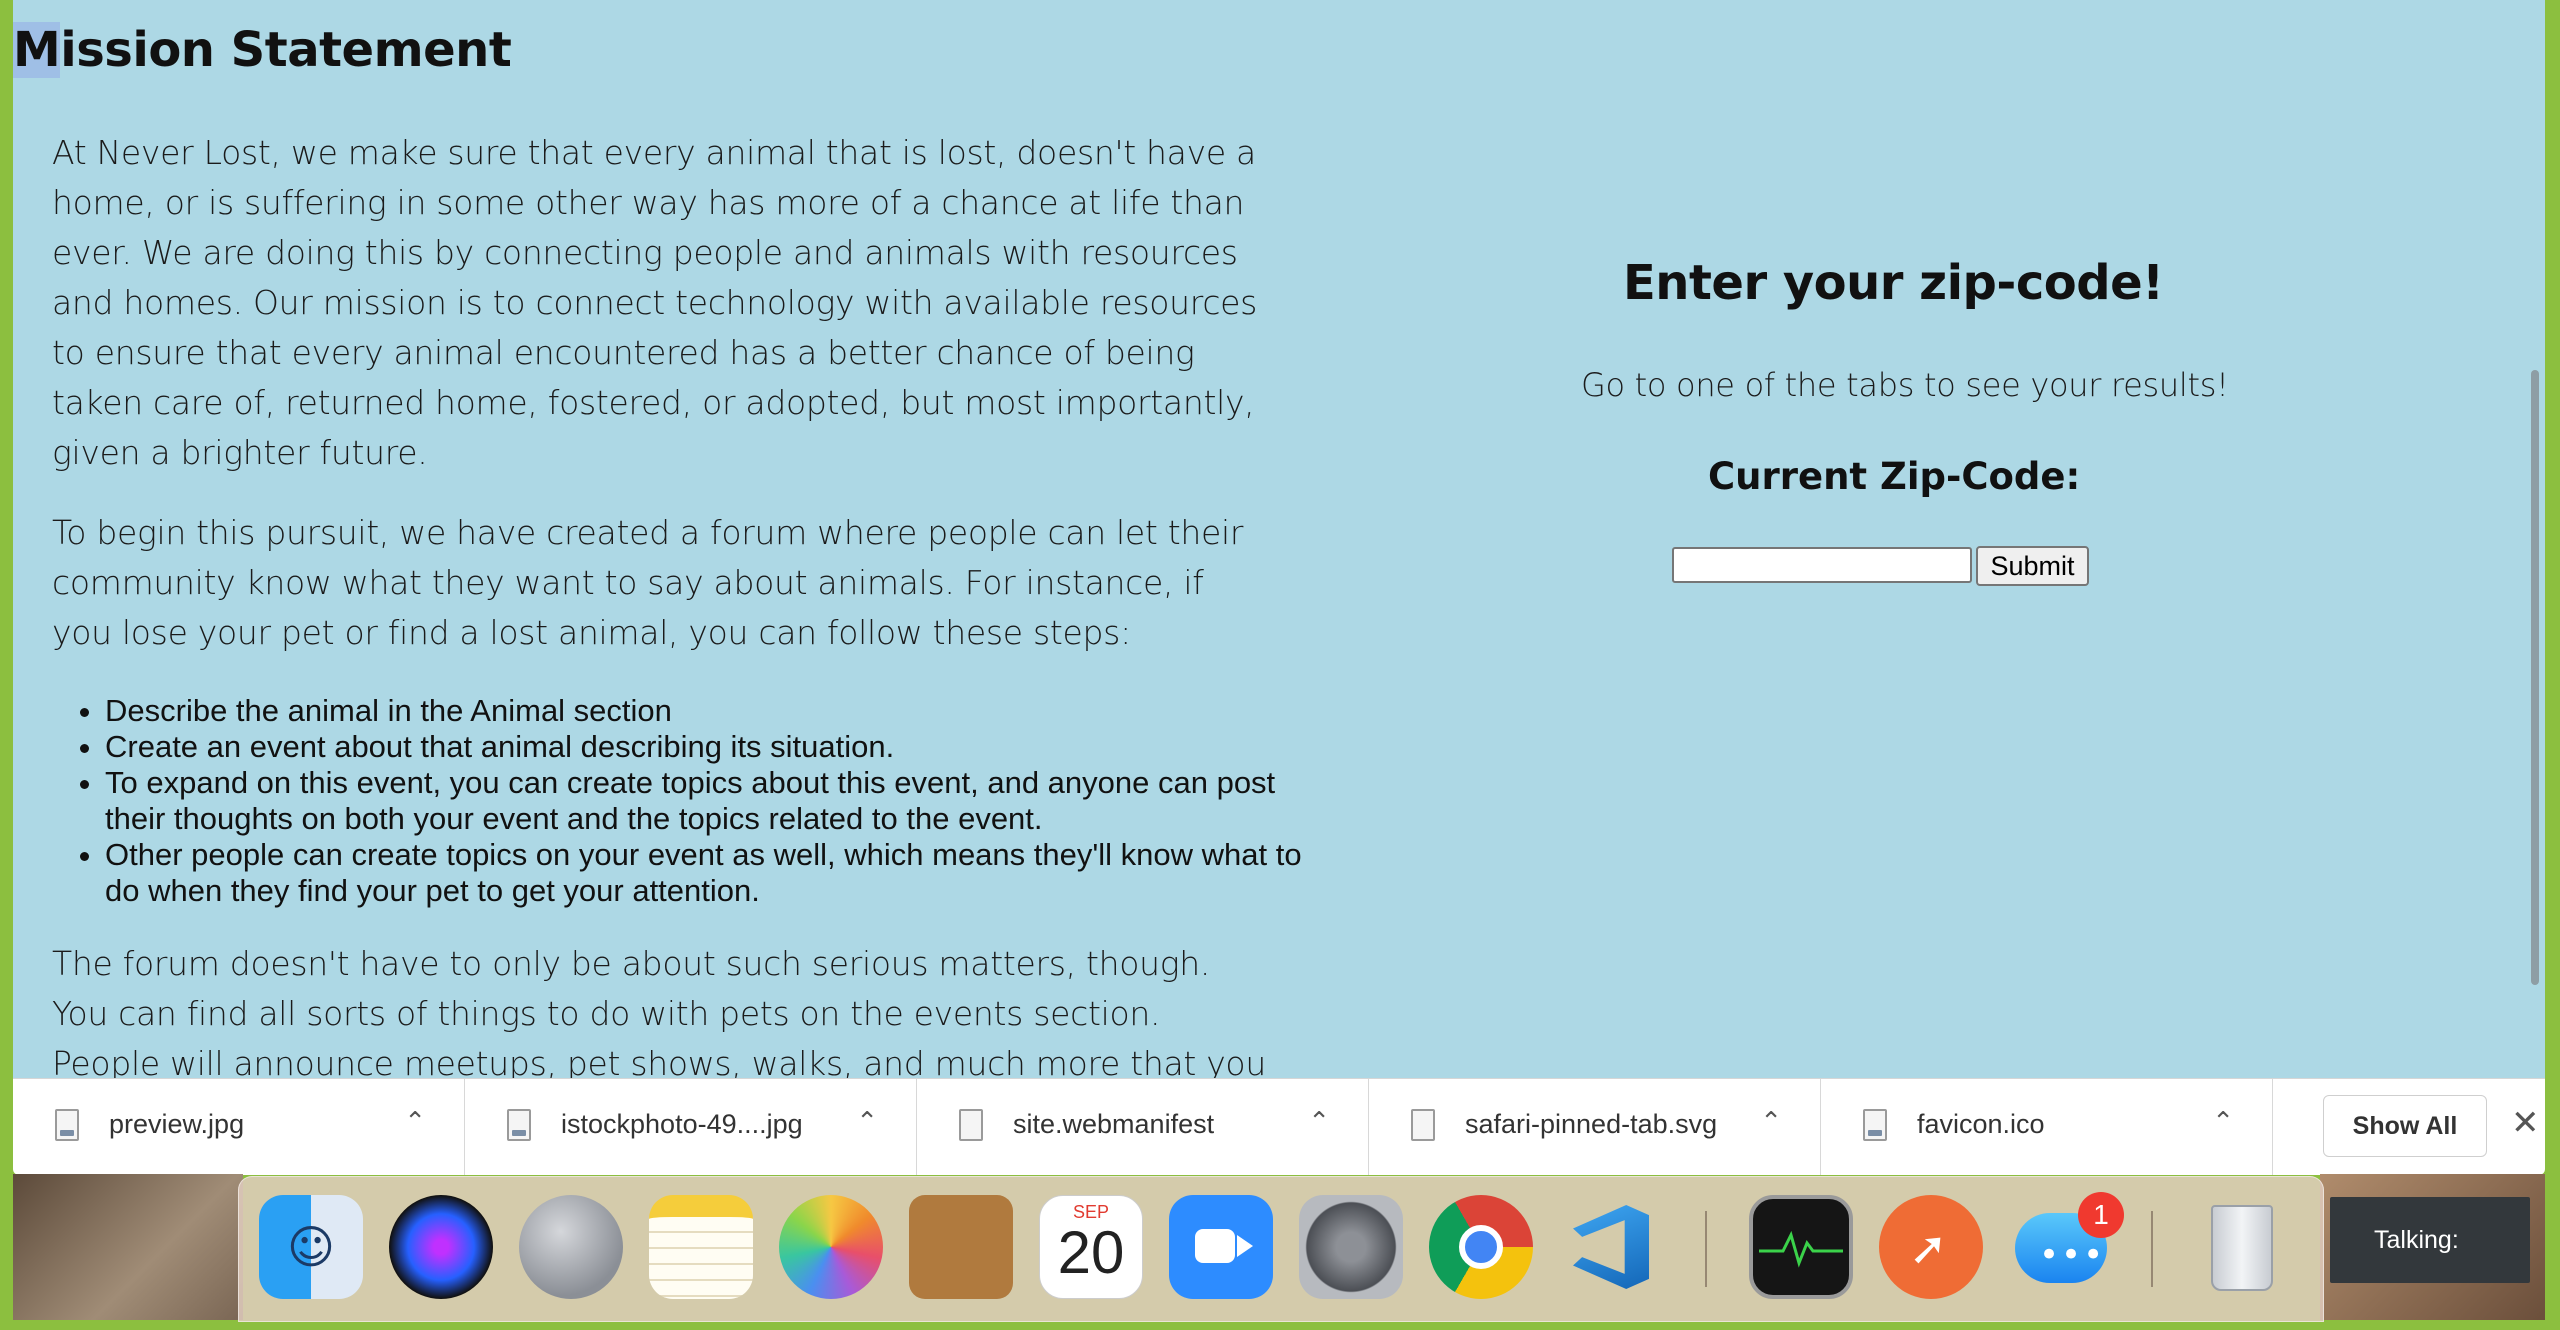 This screenshot has height=1330, width=2560. Describe the element at coordinates (2101, 1215) in the screenshot. I see `messages-badge: 1` at that location.